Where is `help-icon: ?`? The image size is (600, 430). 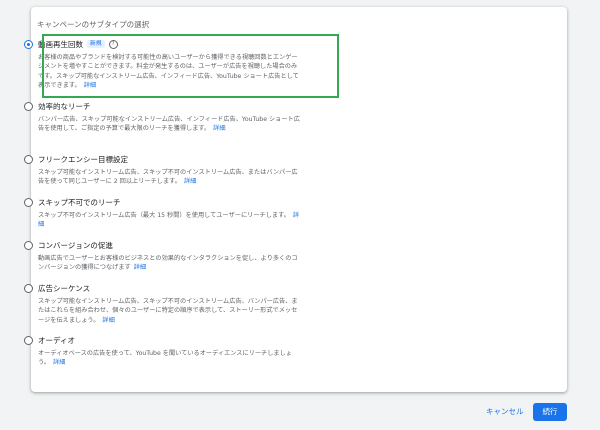 help-icon: ? is located at coordinates (113, 44).